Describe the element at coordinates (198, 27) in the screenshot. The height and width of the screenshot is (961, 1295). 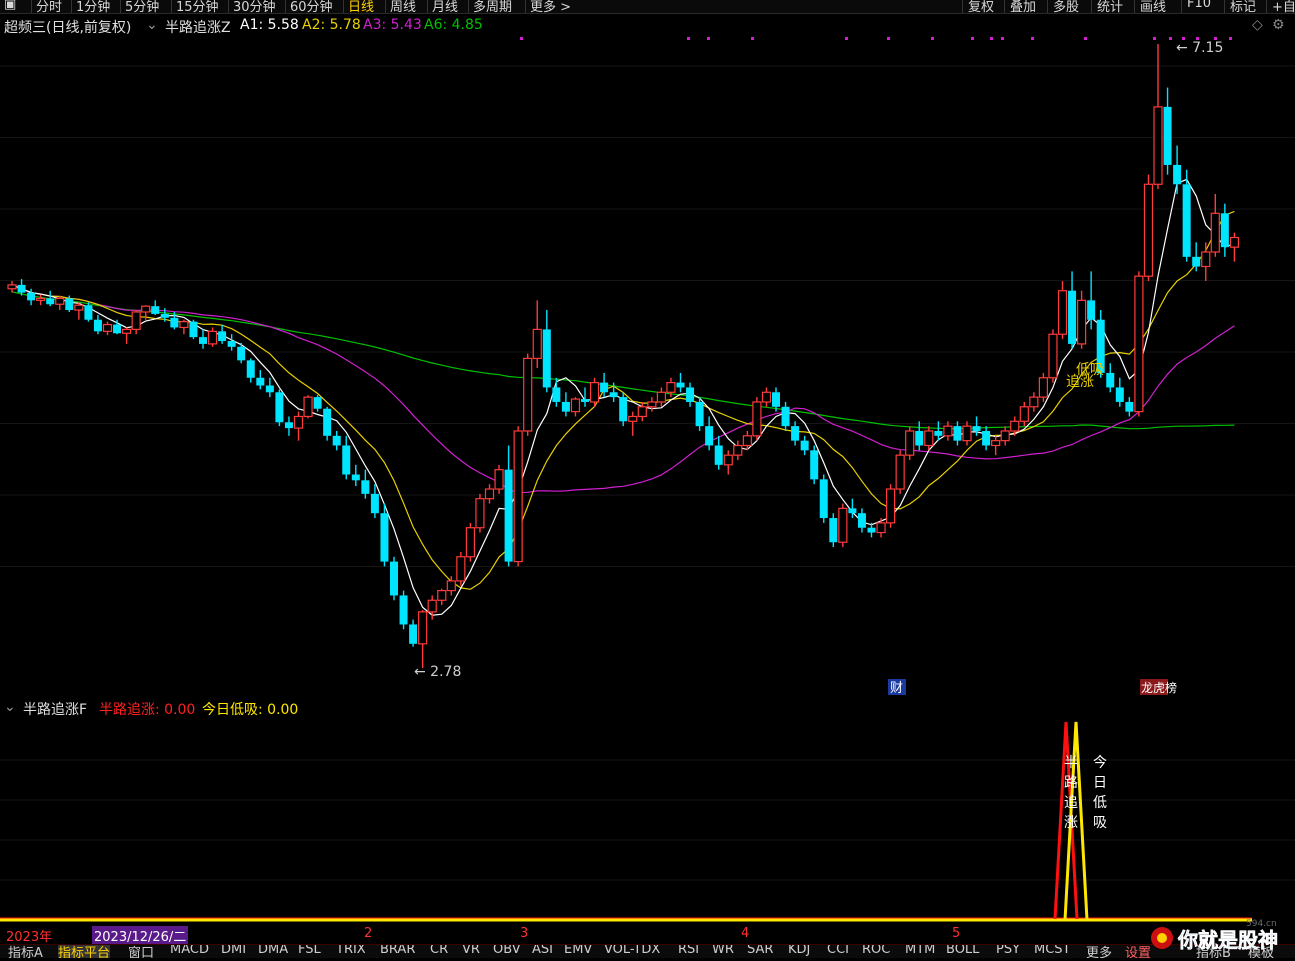
I see `indicator-name: 半路追涨Z` at that location.